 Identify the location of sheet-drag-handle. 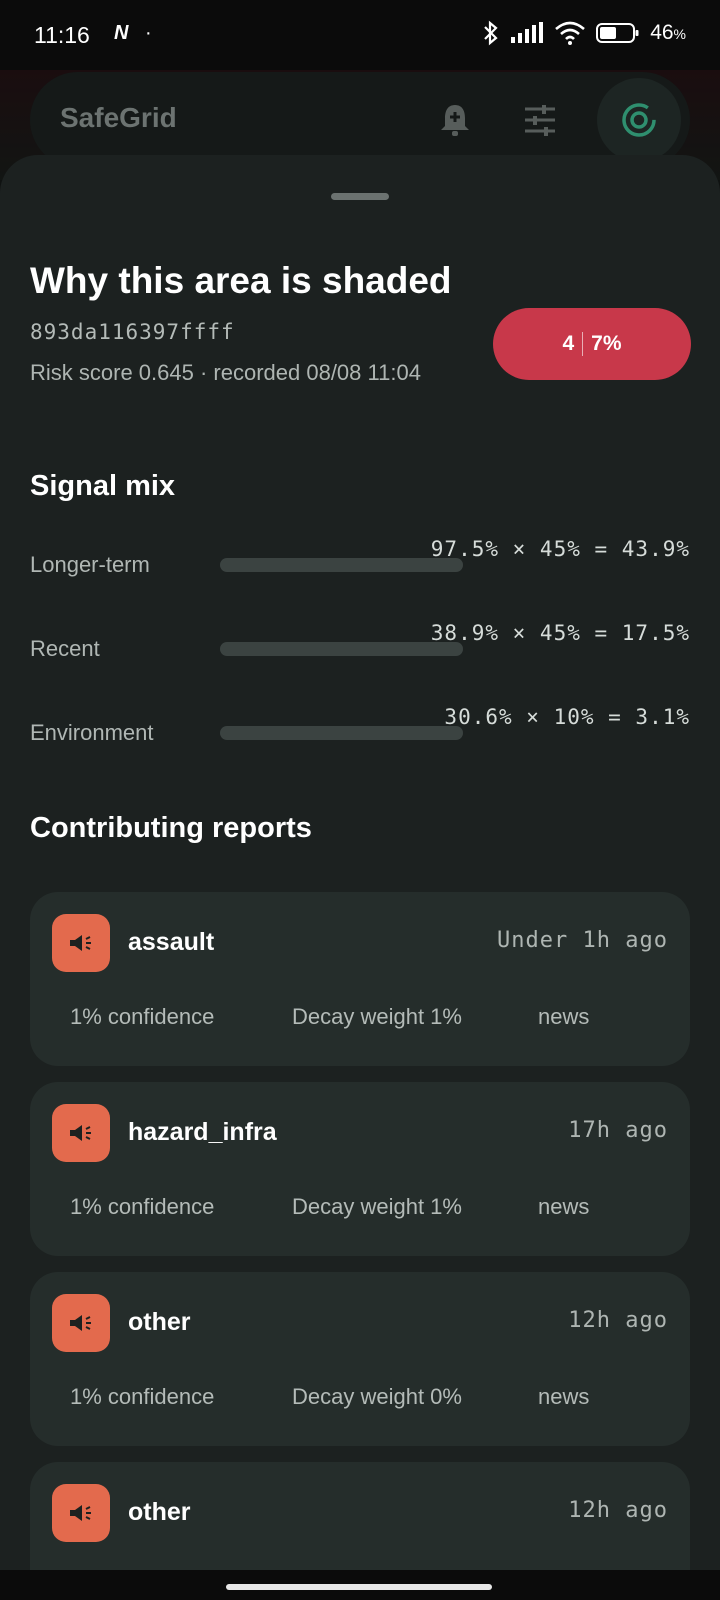
(360, 196).